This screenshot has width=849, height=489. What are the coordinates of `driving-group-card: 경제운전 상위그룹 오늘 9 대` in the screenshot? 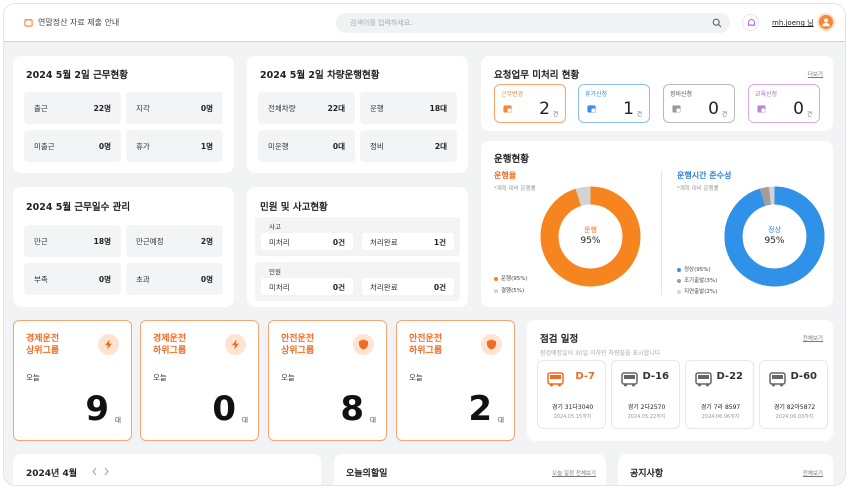 It's located at (72, 380).